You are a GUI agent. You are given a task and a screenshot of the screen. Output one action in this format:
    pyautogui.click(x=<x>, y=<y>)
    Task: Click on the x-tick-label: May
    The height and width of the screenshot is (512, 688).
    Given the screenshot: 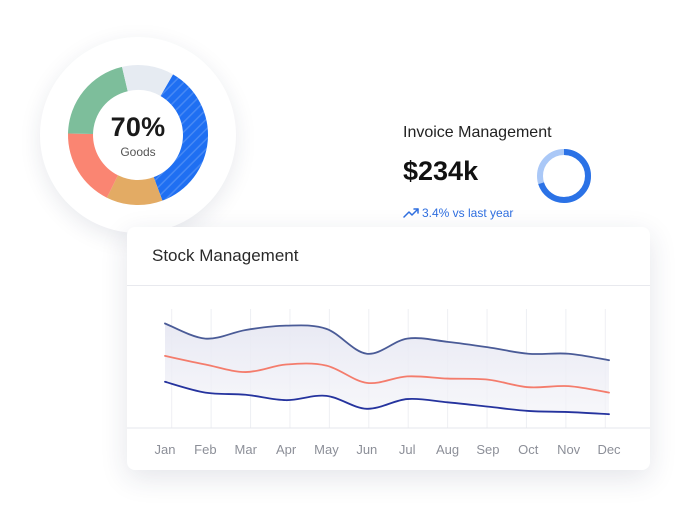 What is the action you would take?
    pyautogui.click(x=326, y=449)
    